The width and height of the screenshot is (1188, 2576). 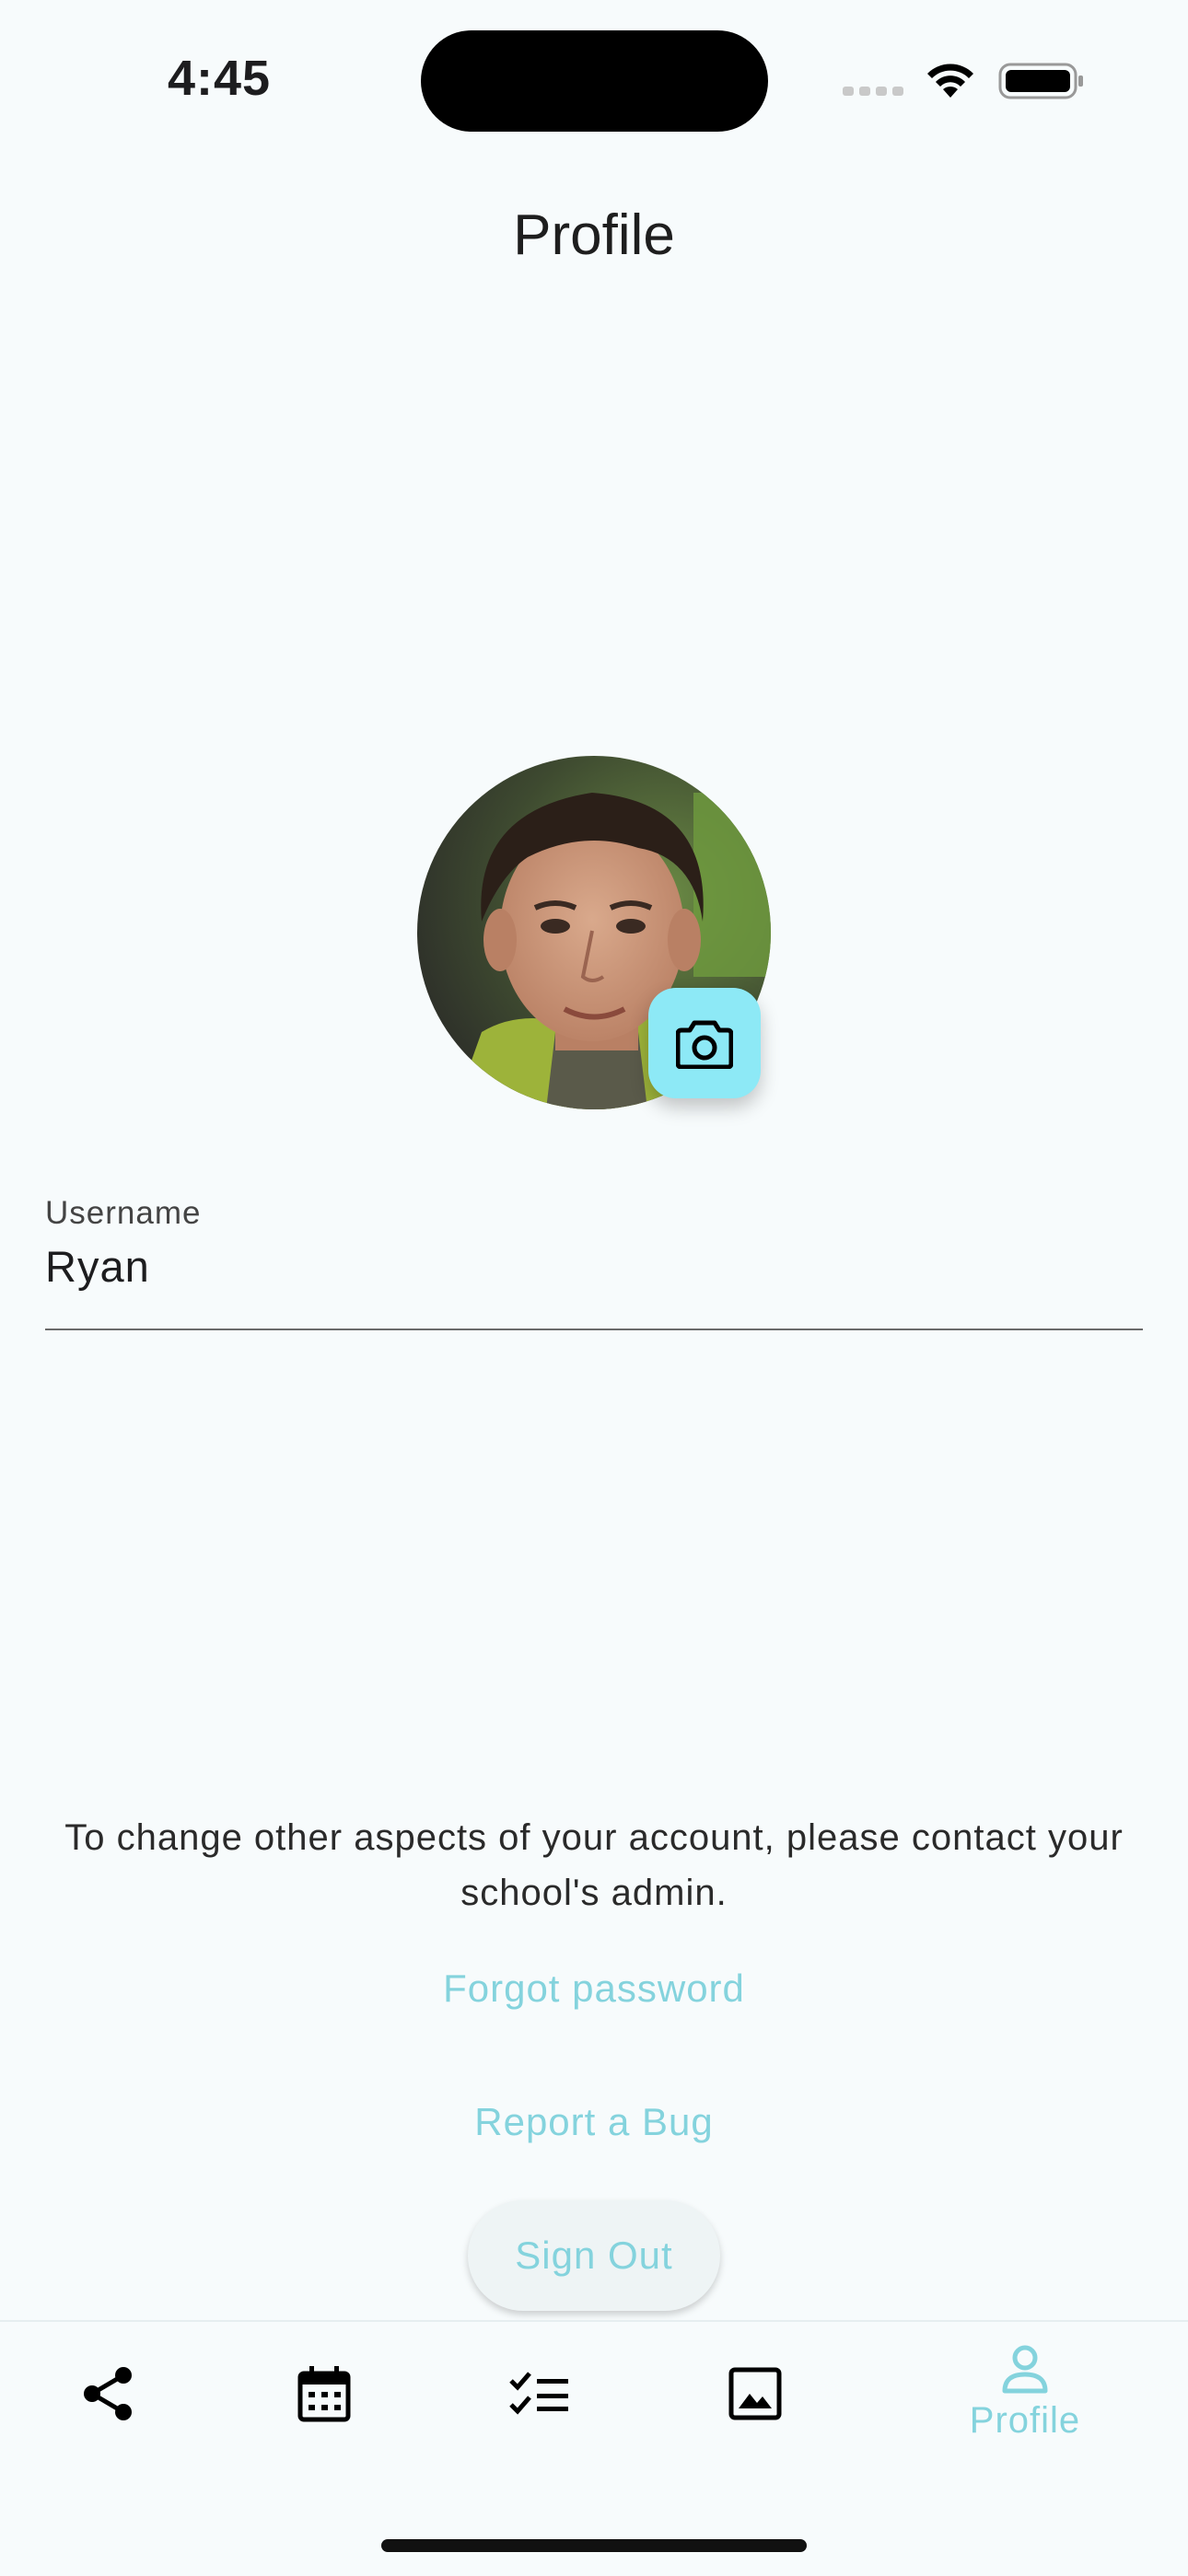 I want to click on camera-icon, so click(x=705, y=1044).